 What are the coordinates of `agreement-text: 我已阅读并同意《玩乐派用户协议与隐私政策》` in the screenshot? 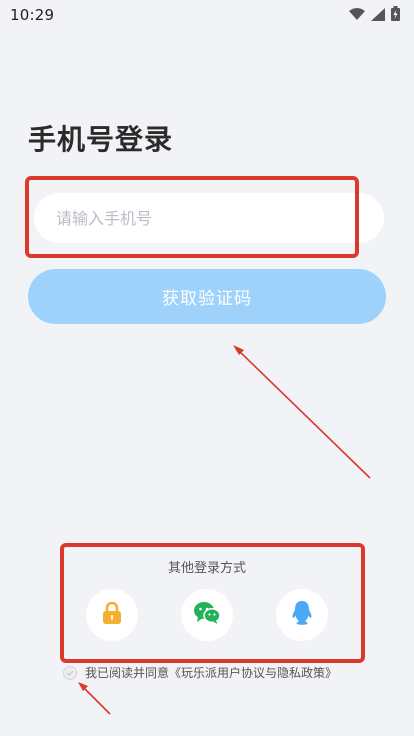 It's located at (211, 672).